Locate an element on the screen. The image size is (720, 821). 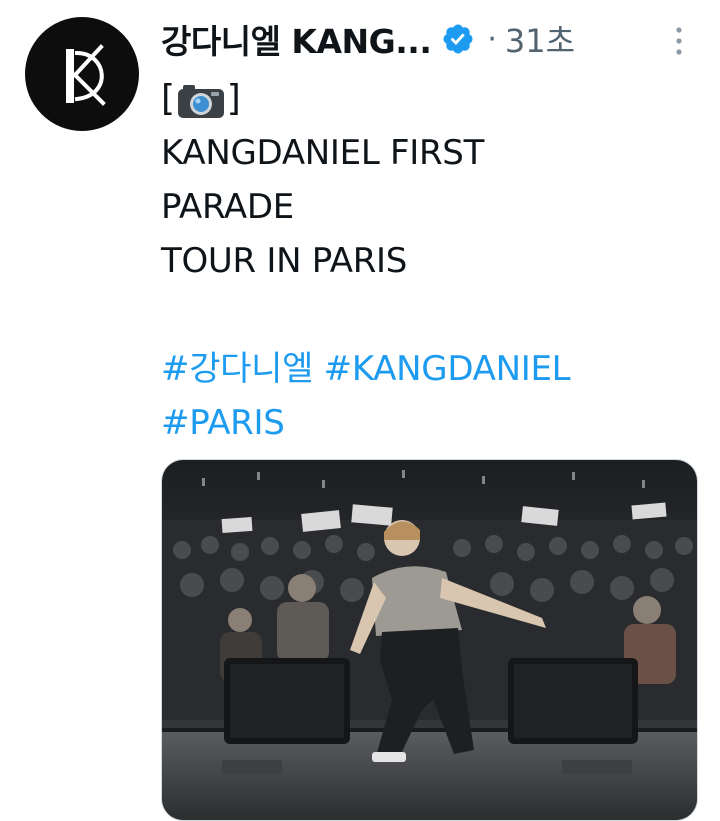
kd-logo-icon is located at coordinates (86, 75).